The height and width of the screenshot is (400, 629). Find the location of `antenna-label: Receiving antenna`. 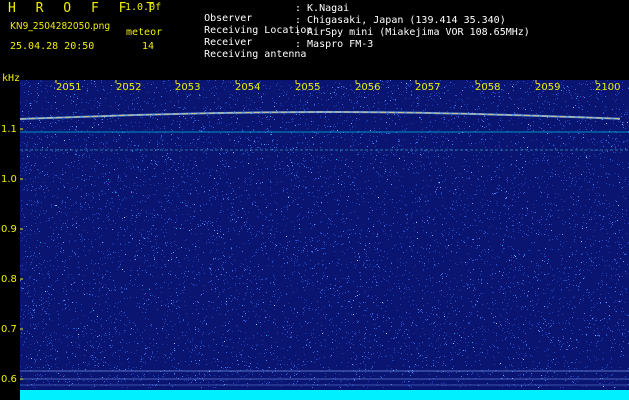

antenna-label: Receiving antenna is located at coordinates (255, 54).